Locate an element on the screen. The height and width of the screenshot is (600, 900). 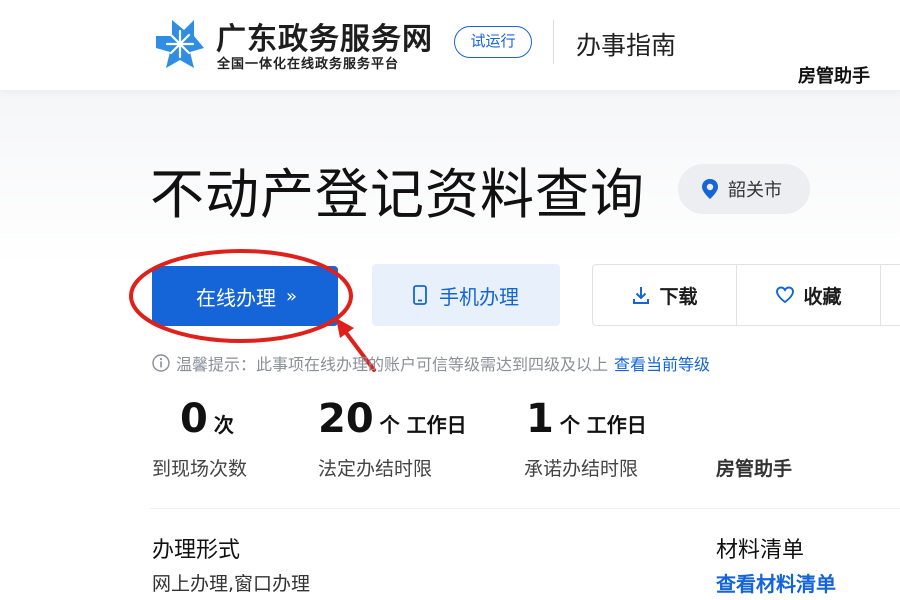
stat-value: 0 is located at coordinates (194, 419).